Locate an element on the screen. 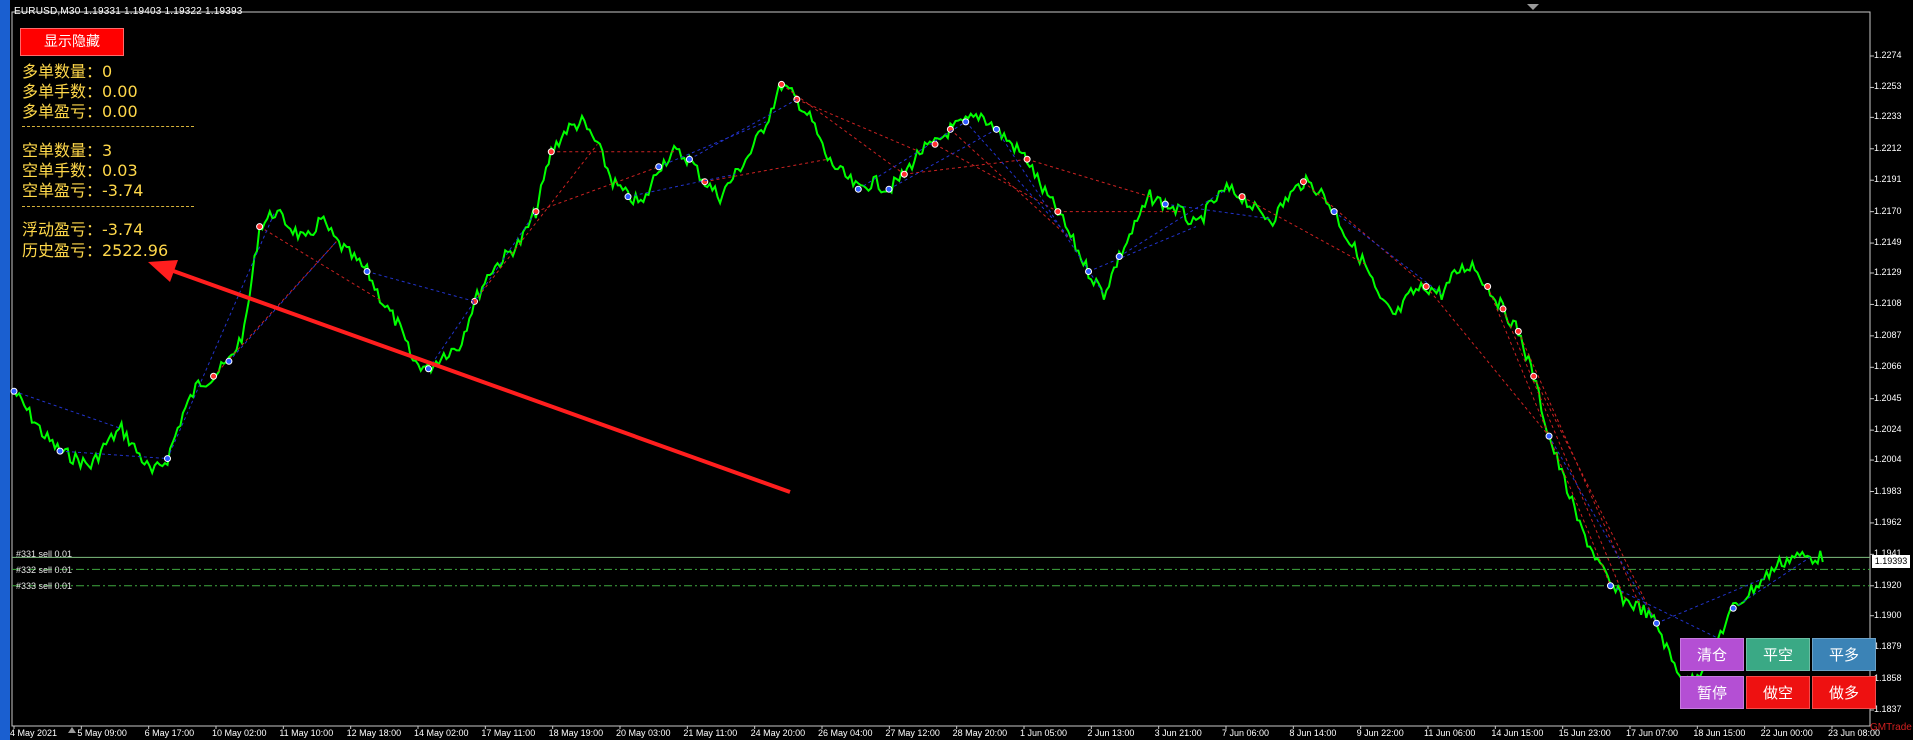  y-tick-label: 1.2233 is located at coordinates (1888, 116).